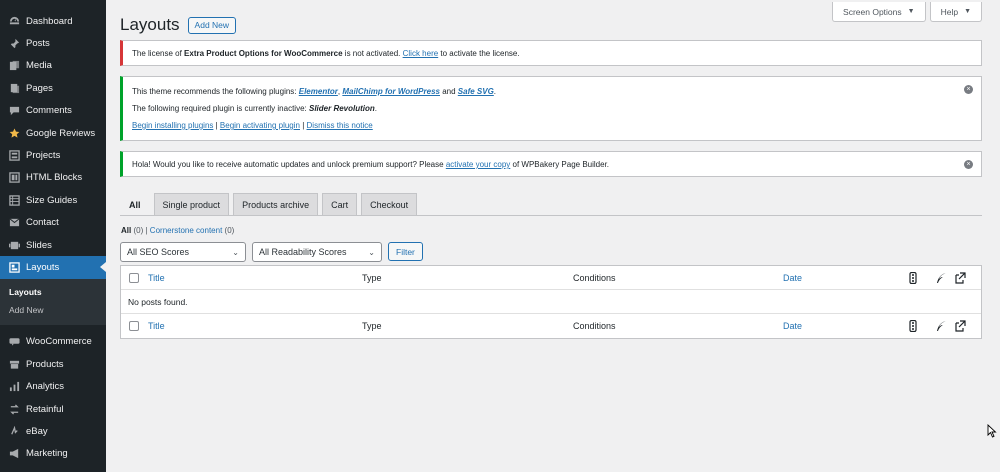 The width and height of the screenshot is (1000, 472). Describe the element at coordinates (45, 364) in the screenshot. I see `sidebar-item-label: Products` at that location.